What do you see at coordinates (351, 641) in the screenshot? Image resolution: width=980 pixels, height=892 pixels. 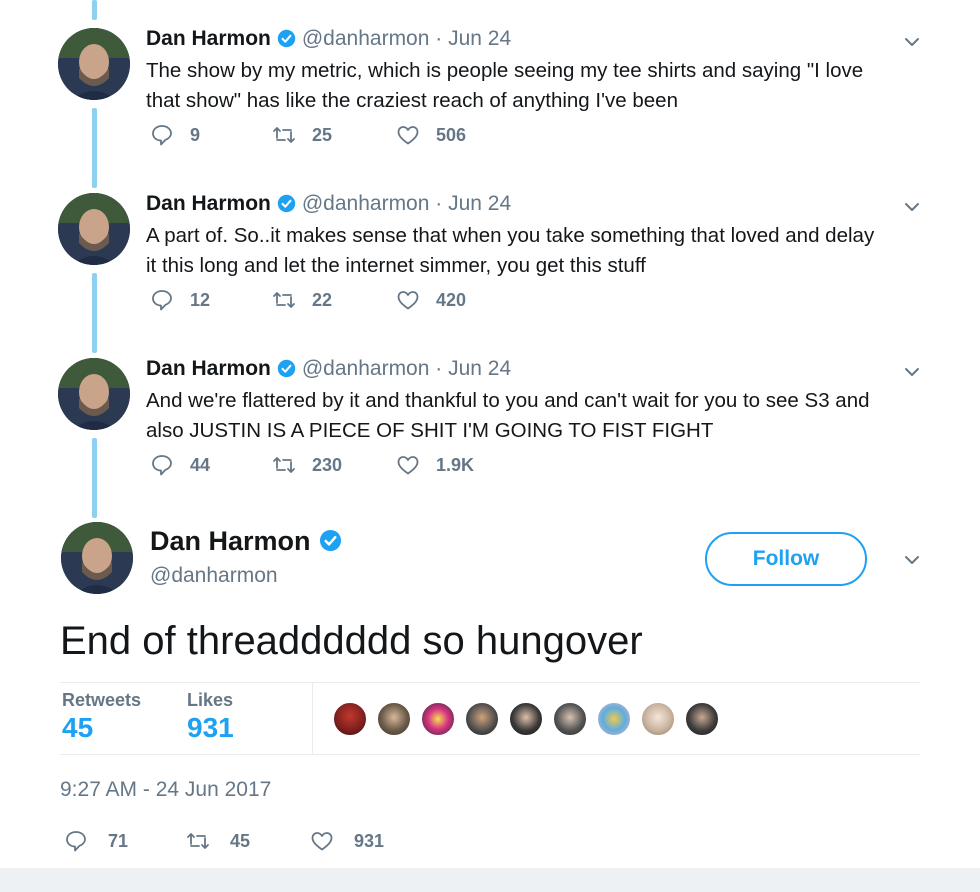 I see `main-tweet-text: End of threadddddd so hungover` at bounding box center [351, 641].